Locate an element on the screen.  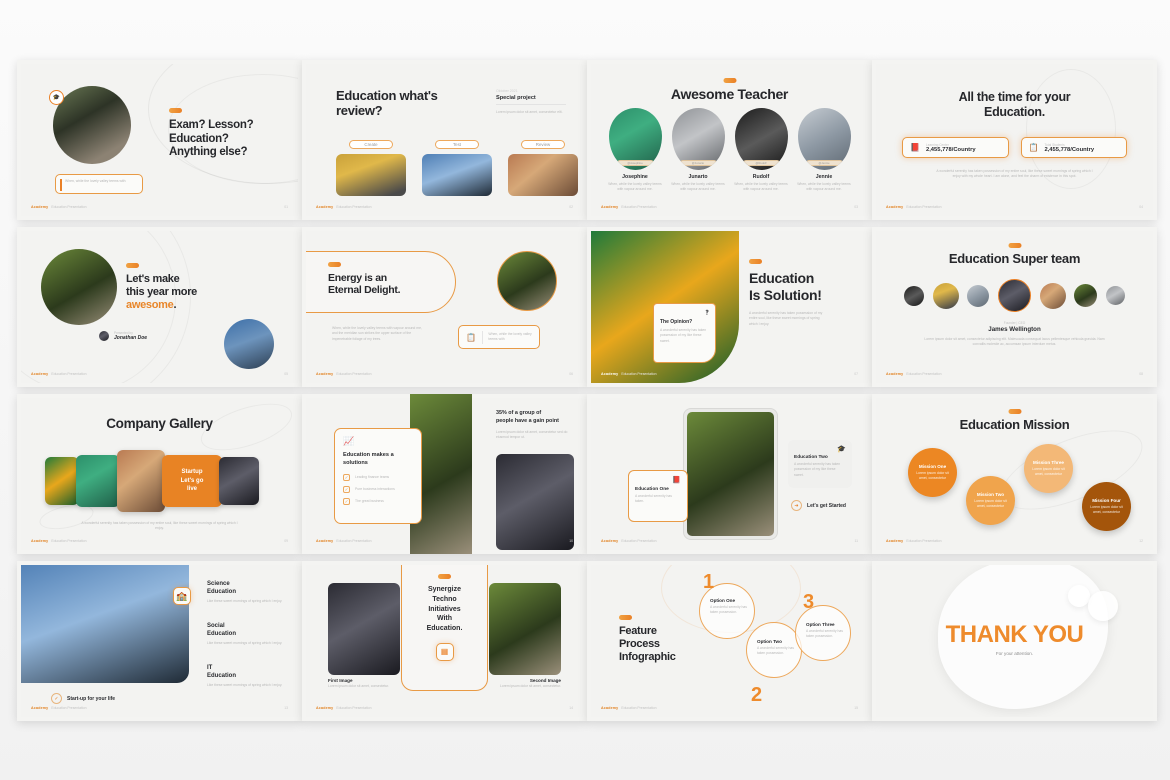
slide-footer: Academy Education Presentation 10 is located at coordinates (444, 540).